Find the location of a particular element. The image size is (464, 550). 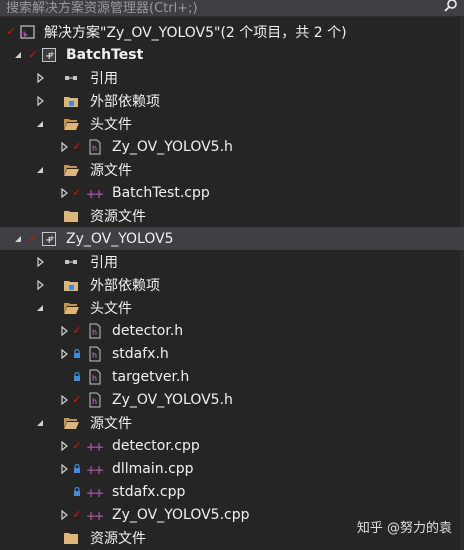

search-box: 搜索解决方案资源管理器(Ctrl+;) is located at coordinates (232, 8).